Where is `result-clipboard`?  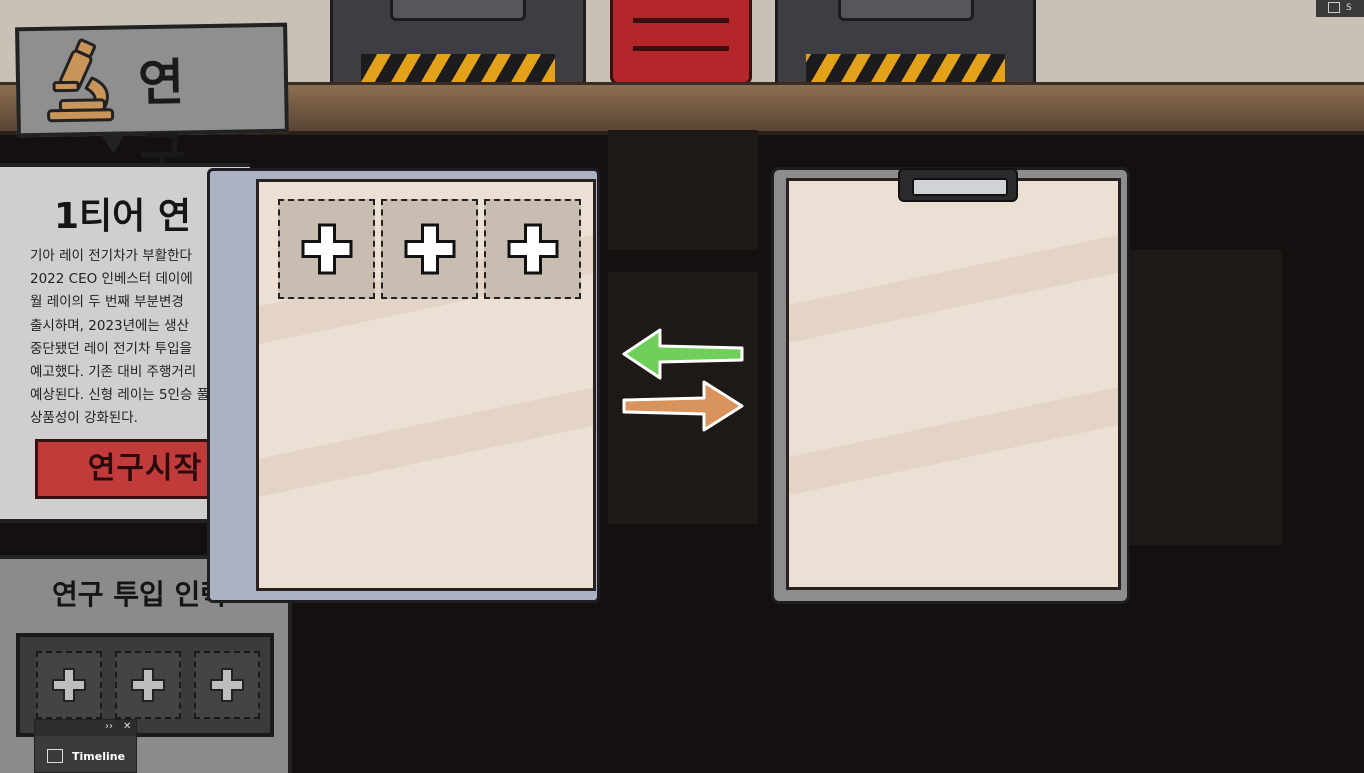 result-clipboard is located at coordinates (950, 385).